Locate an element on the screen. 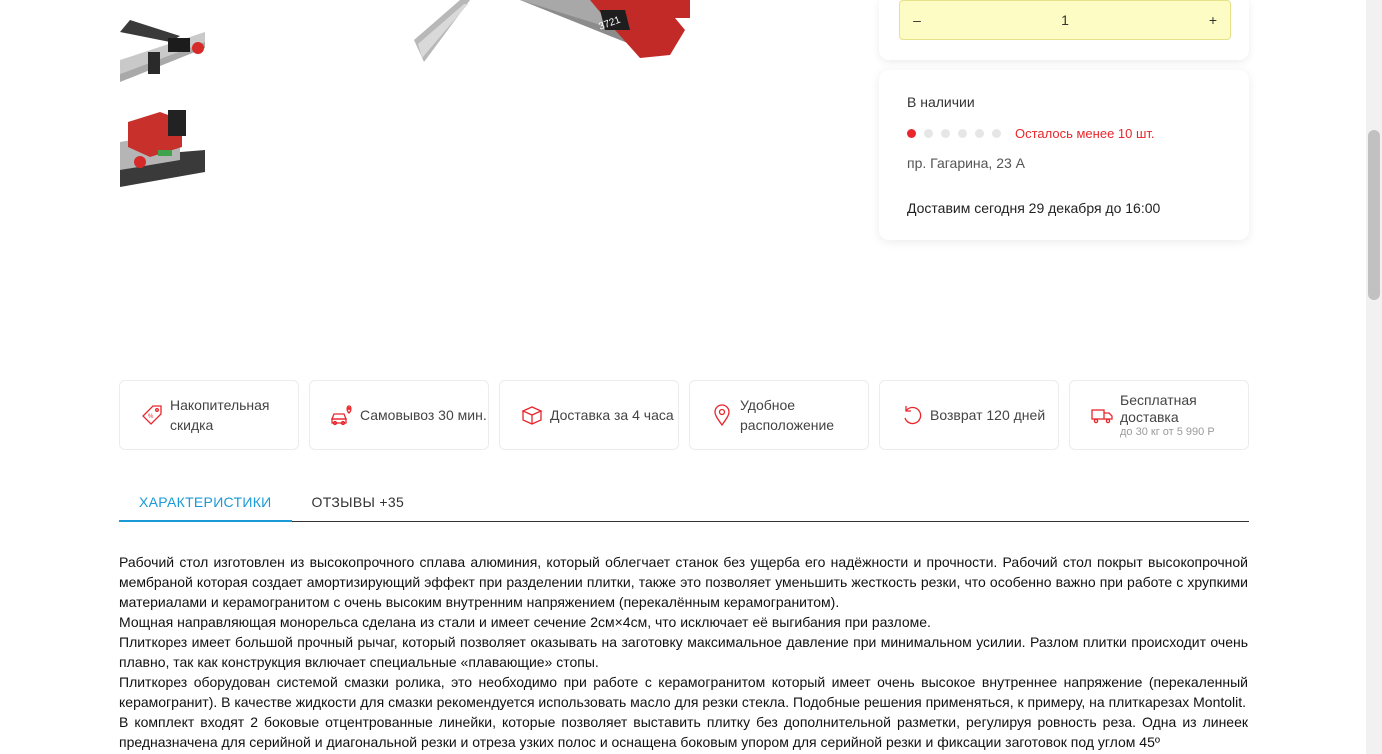  delivery-info: Доставим сегодня 29 декабря до 16:00 is located at coordinates (1034, 208).